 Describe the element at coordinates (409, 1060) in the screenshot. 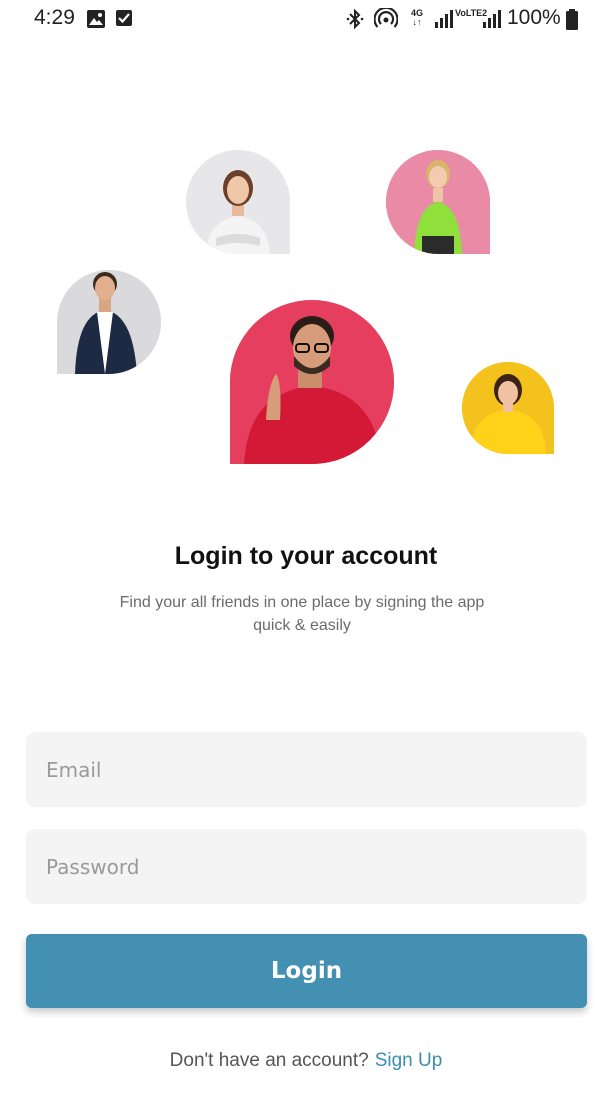

I see `sign-up-link: Sign Up` at that location.